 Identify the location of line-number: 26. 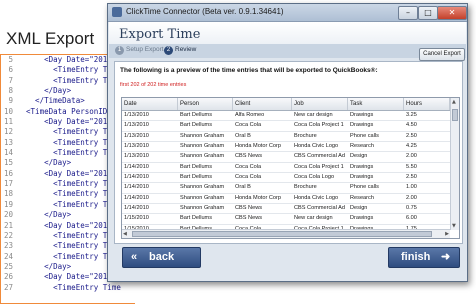
(8, 277).